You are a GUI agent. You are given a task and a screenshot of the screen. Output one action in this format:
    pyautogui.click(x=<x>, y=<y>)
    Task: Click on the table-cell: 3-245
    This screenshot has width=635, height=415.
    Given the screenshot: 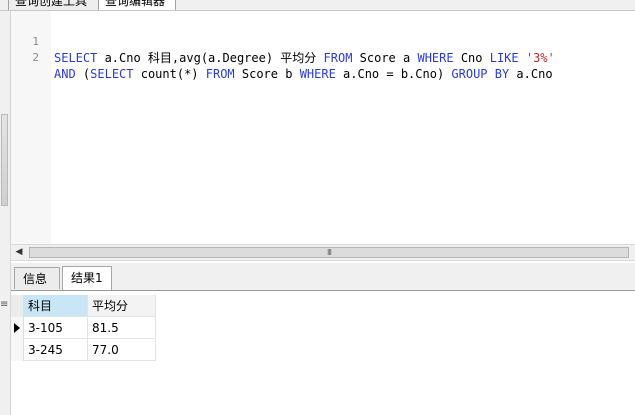 What is the action you would take?
    pyautogui.click(x=56, y=350)
    